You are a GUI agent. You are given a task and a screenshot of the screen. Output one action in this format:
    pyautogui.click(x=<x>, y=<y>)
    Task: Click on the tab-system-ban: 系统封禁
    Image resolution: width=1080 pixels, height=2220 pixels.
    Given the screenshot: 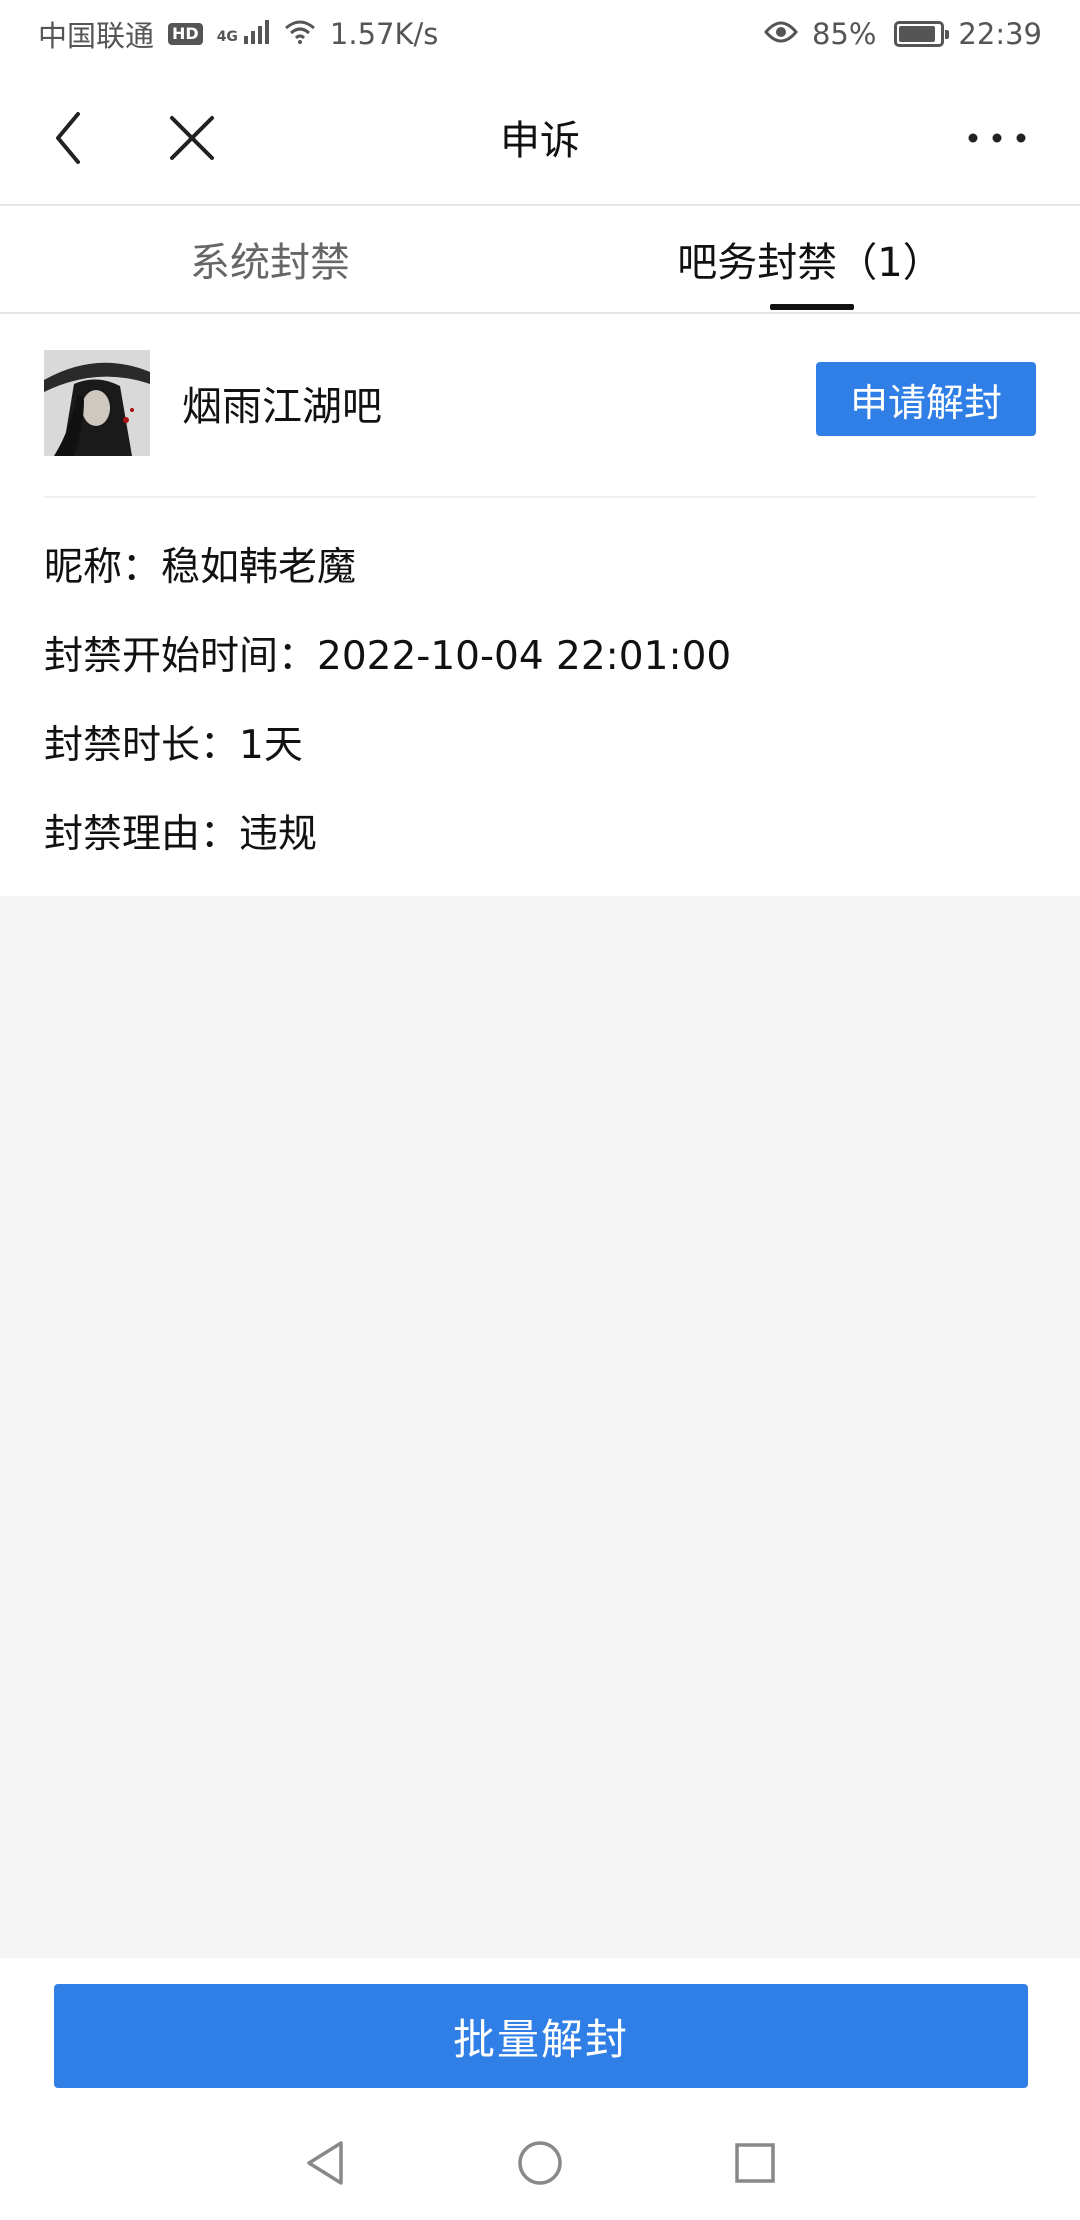 What is the action you would take?
    pyautogui.click(x=270, y=259)
    